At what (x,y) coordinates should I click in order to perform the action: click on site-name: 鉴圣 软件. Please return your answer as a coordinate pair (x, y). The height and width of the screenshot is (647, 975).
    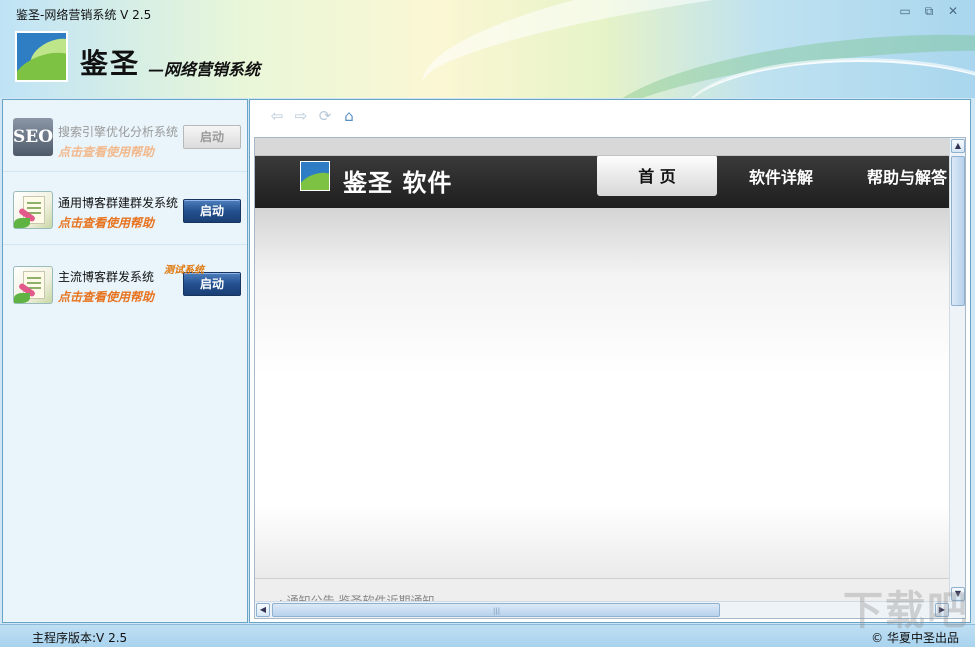
    Looking at the image, I should click on (398, 183).